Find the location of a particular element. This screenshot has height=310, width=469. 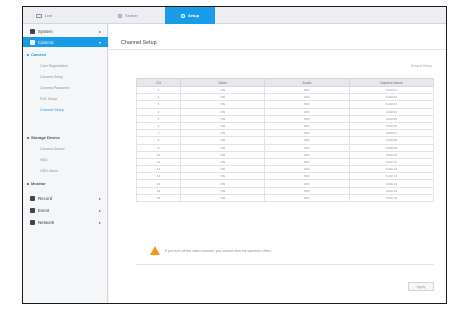

camera-name-cell: CAM 02 is located at coordinates (391, 97).